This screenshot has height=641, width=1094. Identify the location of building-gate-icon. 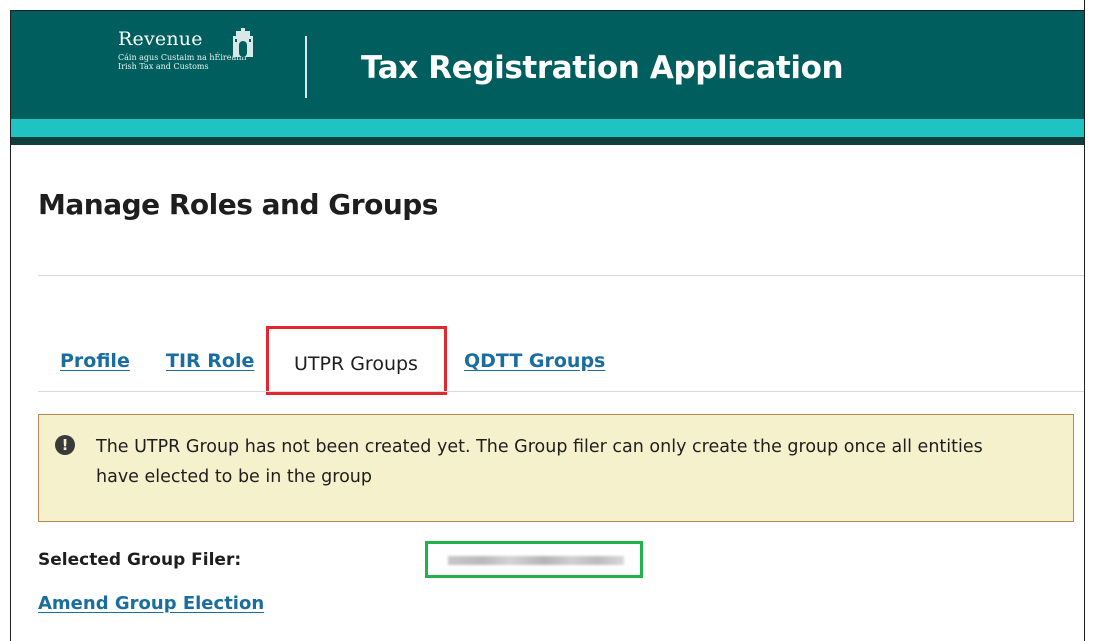
(243, 42).